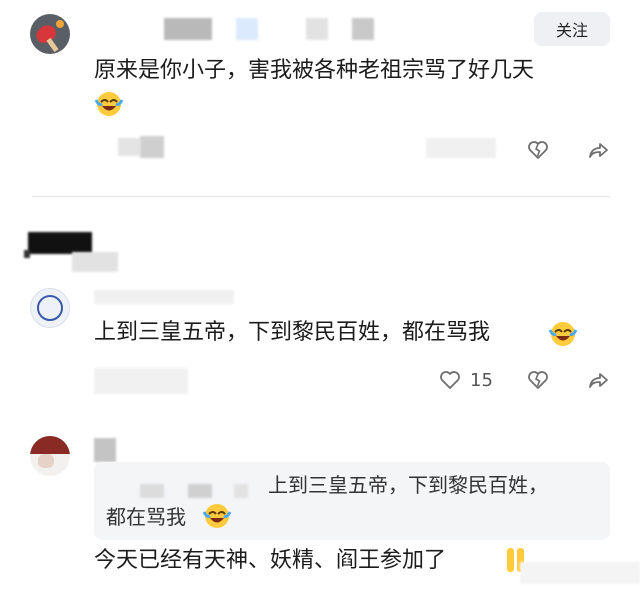 This screenshot has height=591, width=640. What do you see at coordinates (60, 24) in the screenshot?
I see `ball` at bounding box center [60, 24].